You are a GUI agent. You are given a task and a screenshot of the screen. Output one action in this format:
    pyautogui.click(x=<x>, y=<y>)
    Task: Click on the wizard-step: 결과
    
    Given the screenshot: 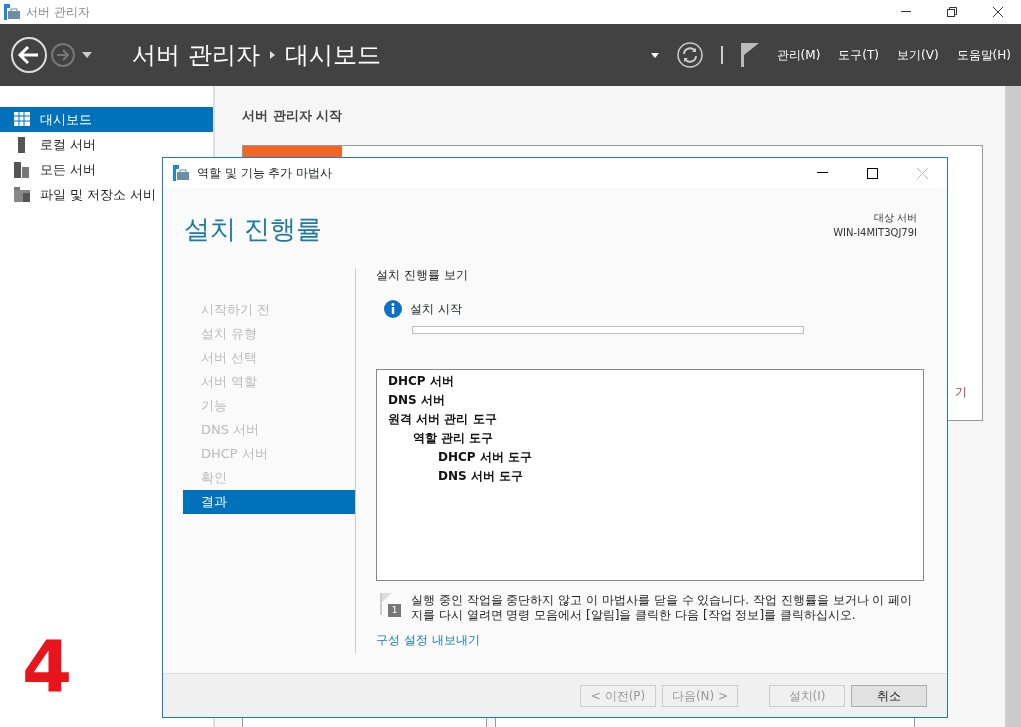 What is the action you would take?
    pyautogui.click(x=269, y=502)
    